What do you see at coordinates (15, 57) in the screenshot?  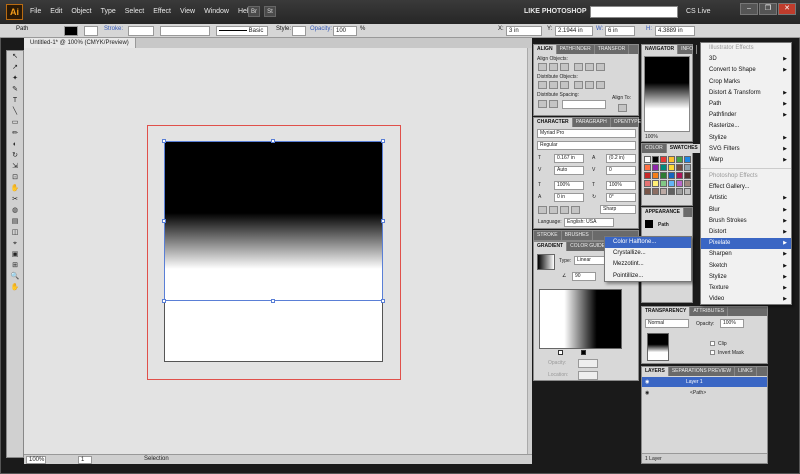 I see `tool-icon: ↖` at bounding box center [15, 57].